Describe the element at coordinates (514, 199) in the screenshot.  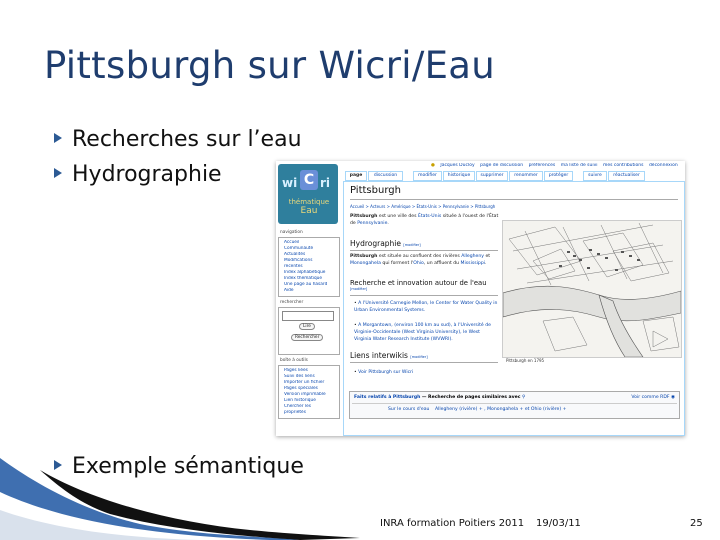
I see `title-rule` at that location.